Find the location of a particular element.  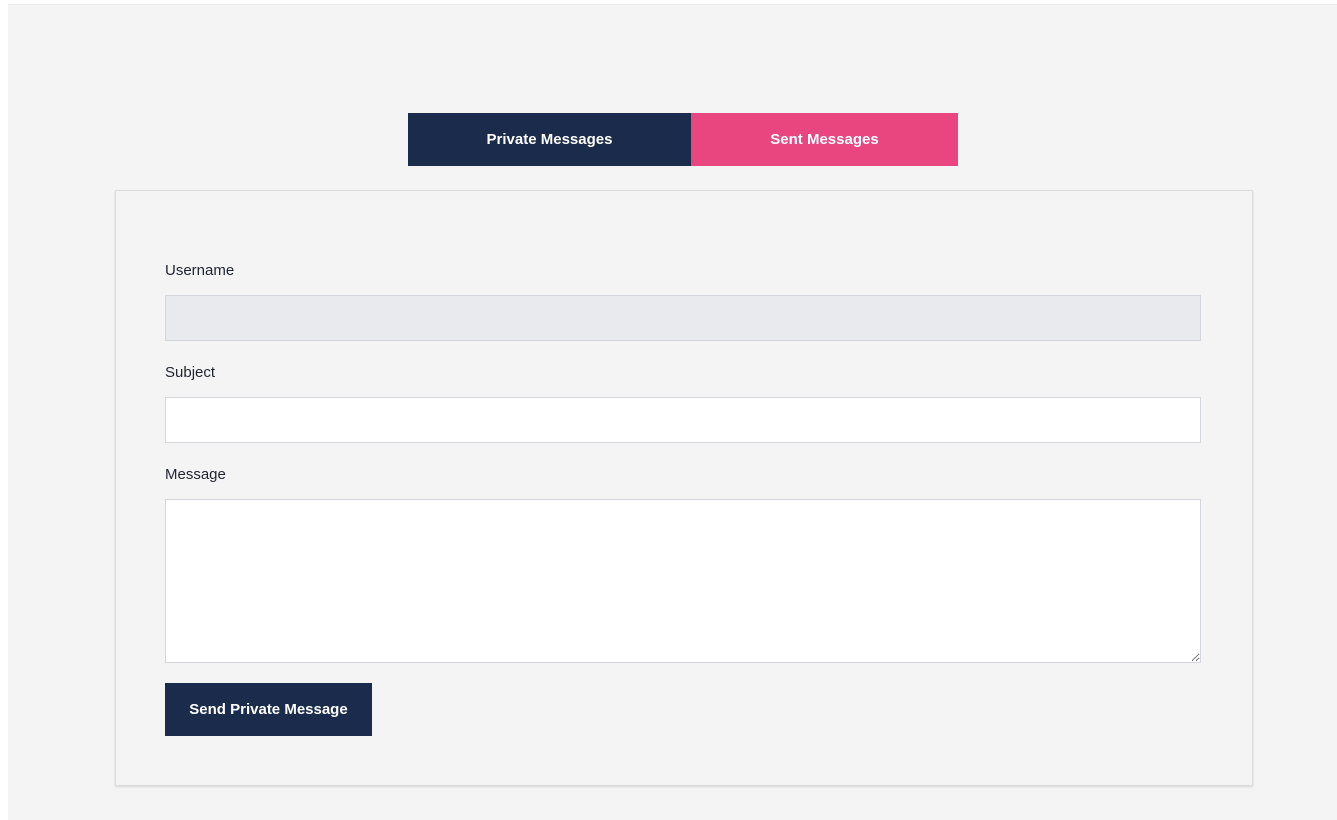

subject-field is located at coordinates (683, 420).